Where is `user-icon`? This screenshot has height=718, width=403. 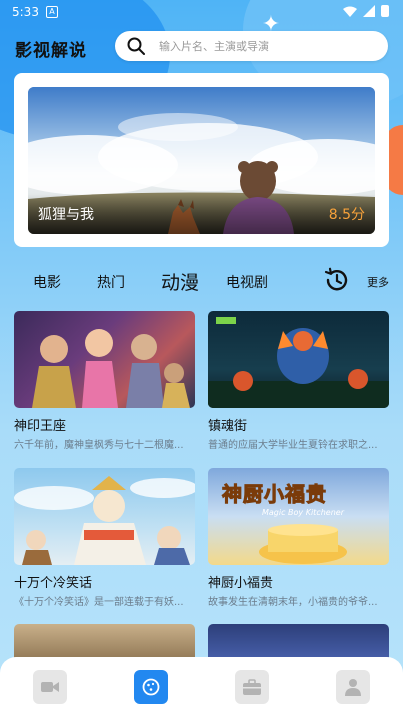 user-icon is located at coordinates (353, 687).